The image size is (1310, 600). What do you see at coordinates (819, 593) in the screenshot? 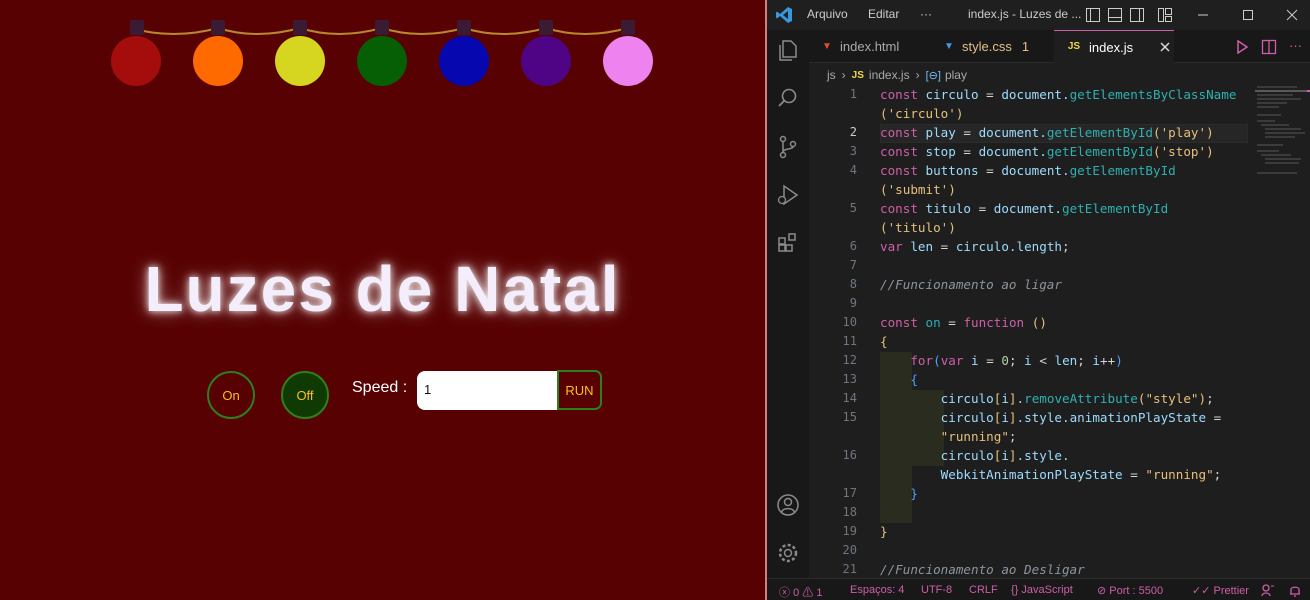
I see `warning-count: 1` at bounding box center [819, 593].